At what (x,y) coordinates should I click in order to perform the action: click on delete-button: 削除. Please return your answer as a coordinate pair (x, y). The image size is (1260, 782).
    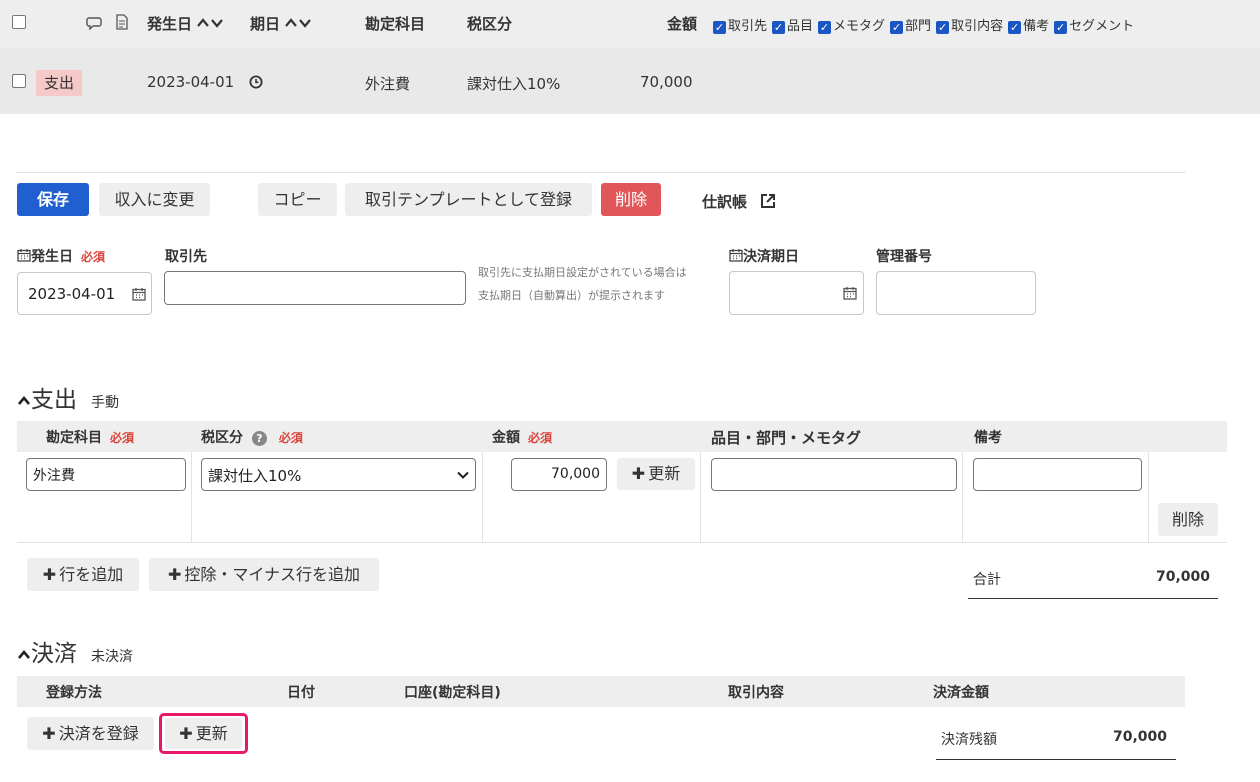
    Looking at the image, I should click on (631, 199).